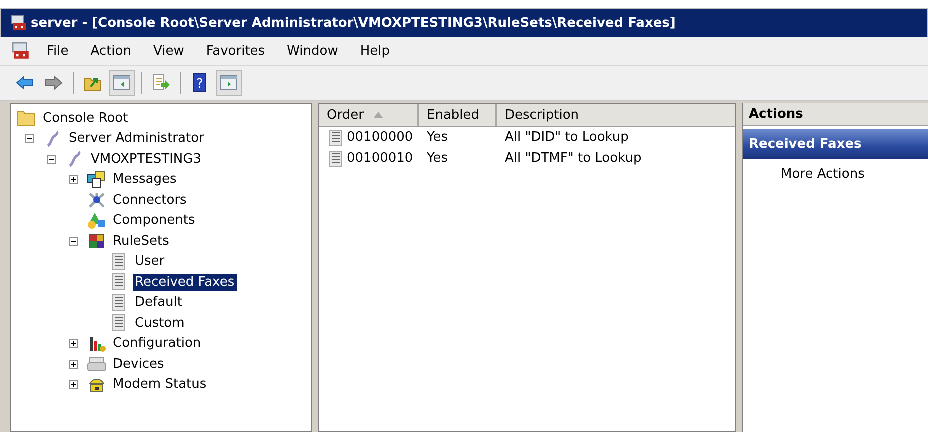 The image size is (928, 432). I want to click on document-arrow-icon, so click(161, 83).